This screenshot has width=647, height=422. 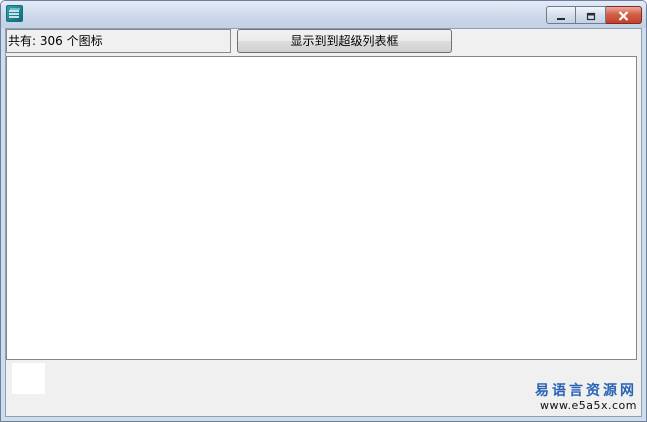 What do you see at coordinates (28, 378) in the screenshot?
I see `icon-preview-box` at bounding box center [28, 378].